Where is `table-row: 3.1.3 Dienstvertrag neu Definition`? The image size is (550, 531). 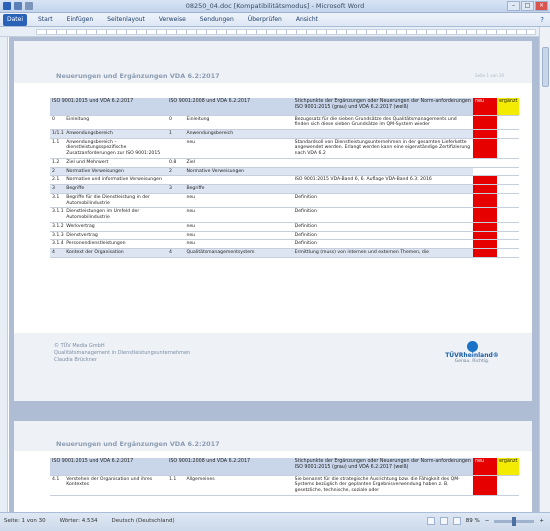
table-row: 3.1.3 Dienstvertrag neu Definition is located at coordinates (284, 236).